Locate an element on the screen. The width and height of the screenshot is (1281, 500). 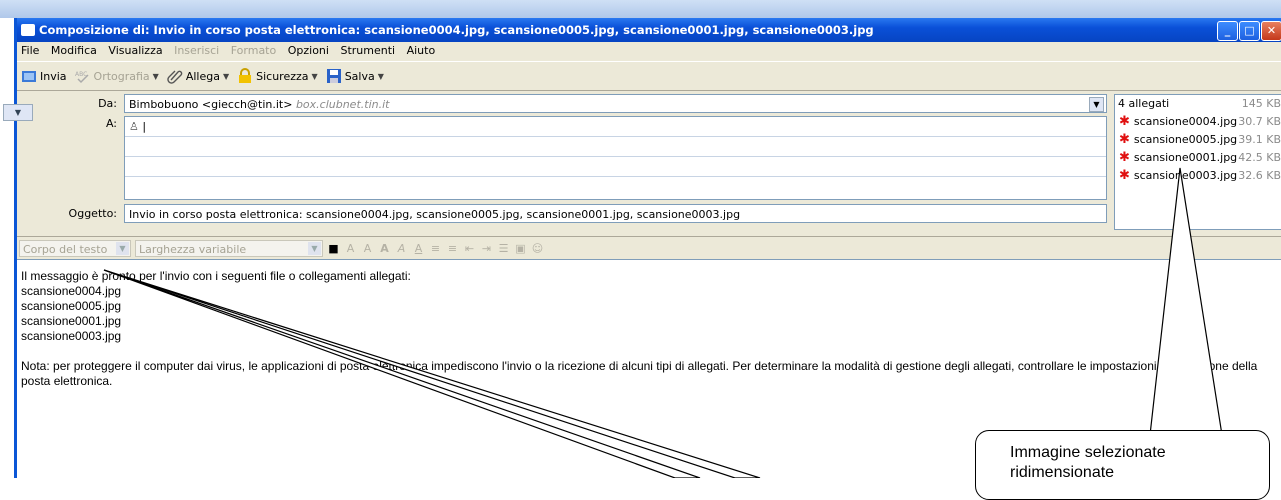
callout-text: Immagine selezionate ridimensionate is located at coordinates (1088, 462).